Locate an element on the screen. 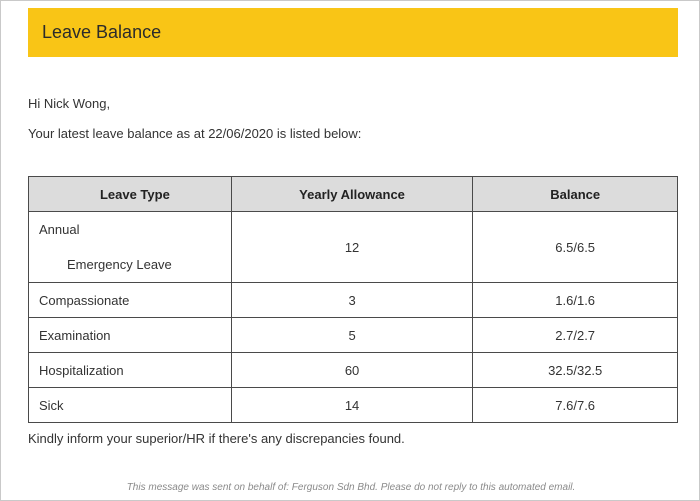 The height and width of the screenshot is (501, 700). allowance-cell: 60 is located at coordinates (352, 370).